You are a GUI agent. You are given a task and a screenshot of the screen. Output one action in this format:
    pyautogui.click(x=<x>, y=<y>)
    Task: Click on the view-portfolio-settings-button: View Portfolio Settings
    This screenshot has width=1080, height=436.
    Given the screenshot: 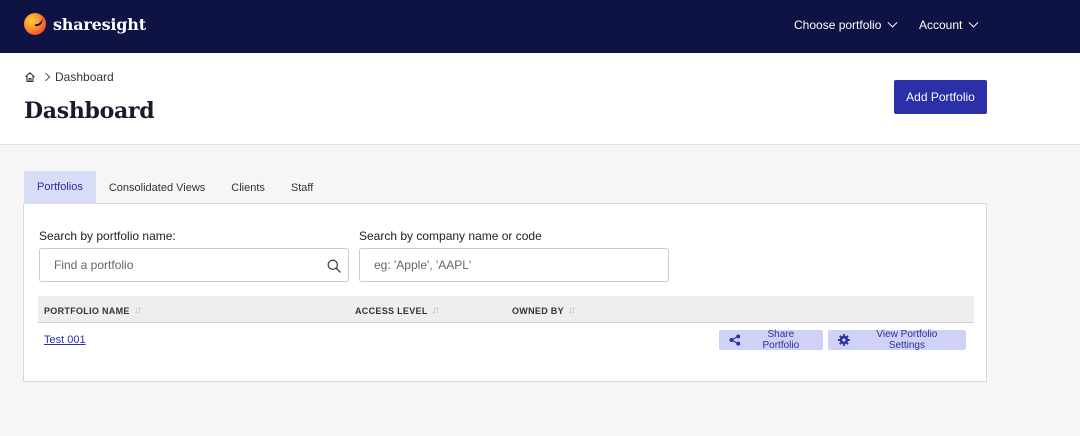 What is the action you would take?
    pyautogui.click(x=897, y=340)
    